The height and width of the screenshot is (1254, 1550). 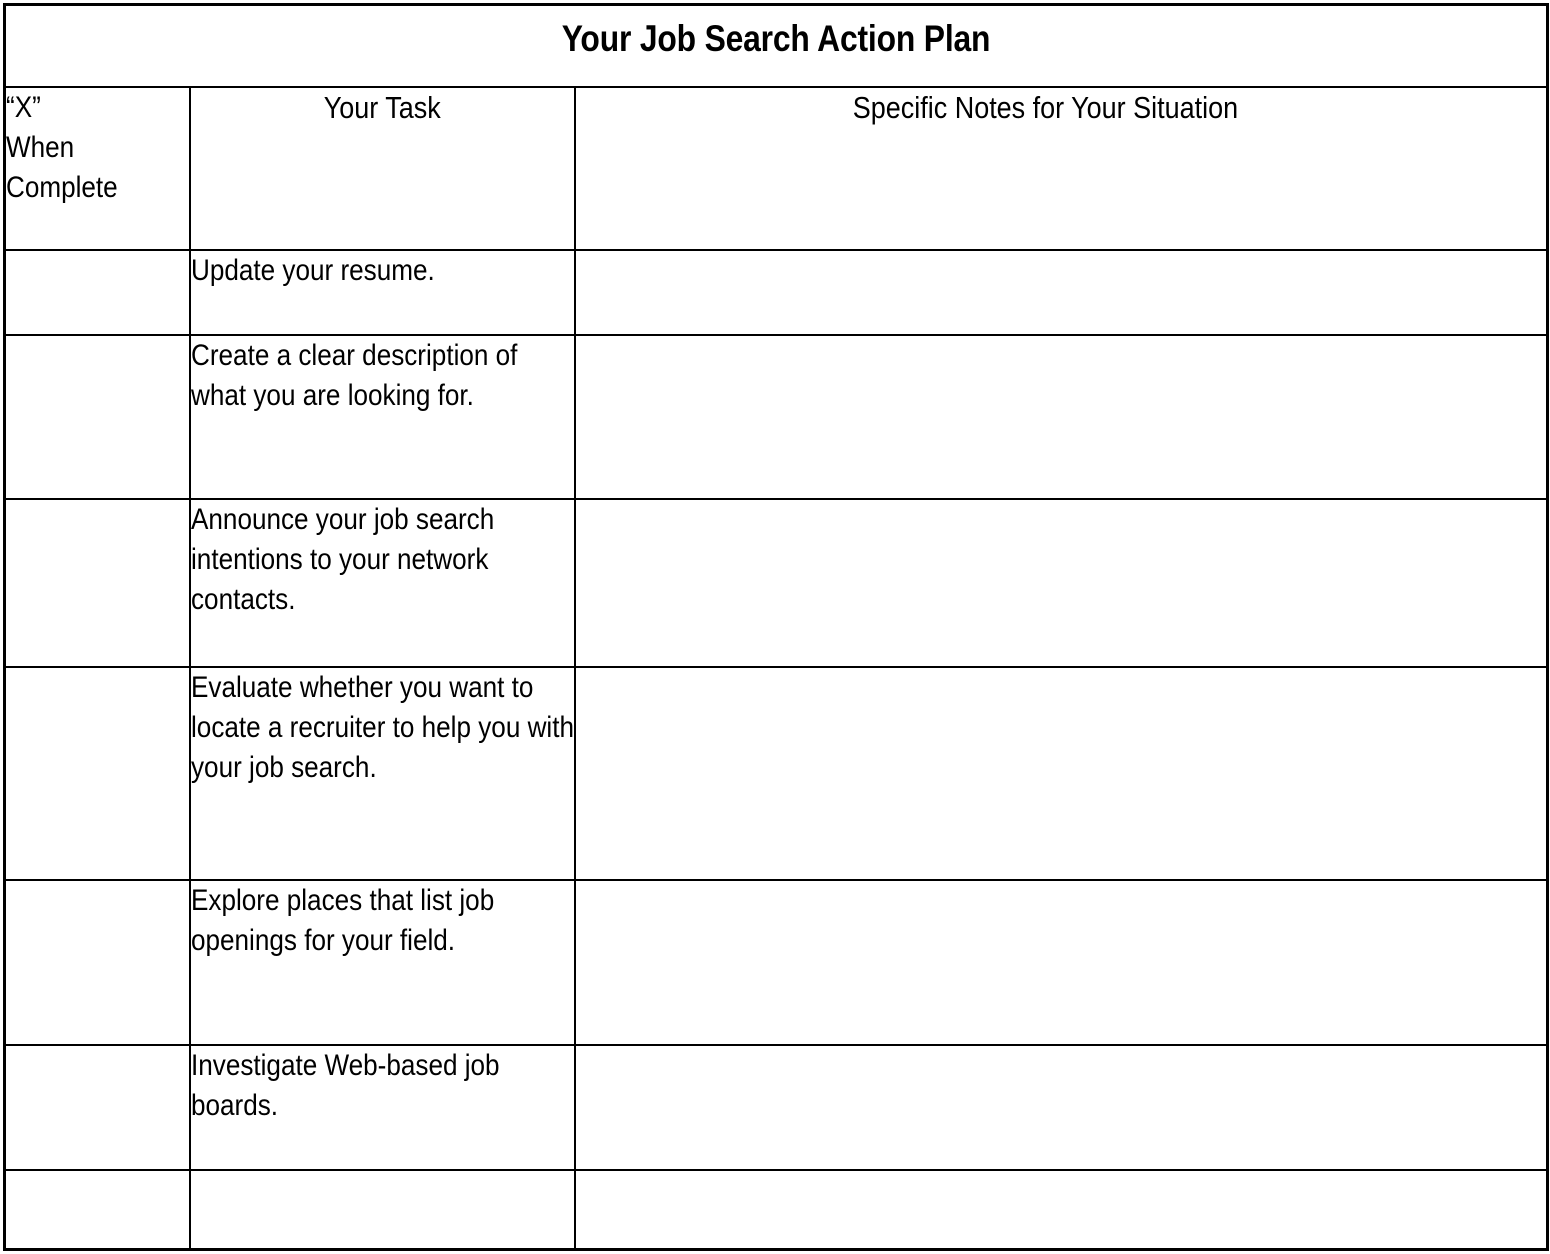 I want to click on header-check-line-1: “X”, so click(x=23, y=107).